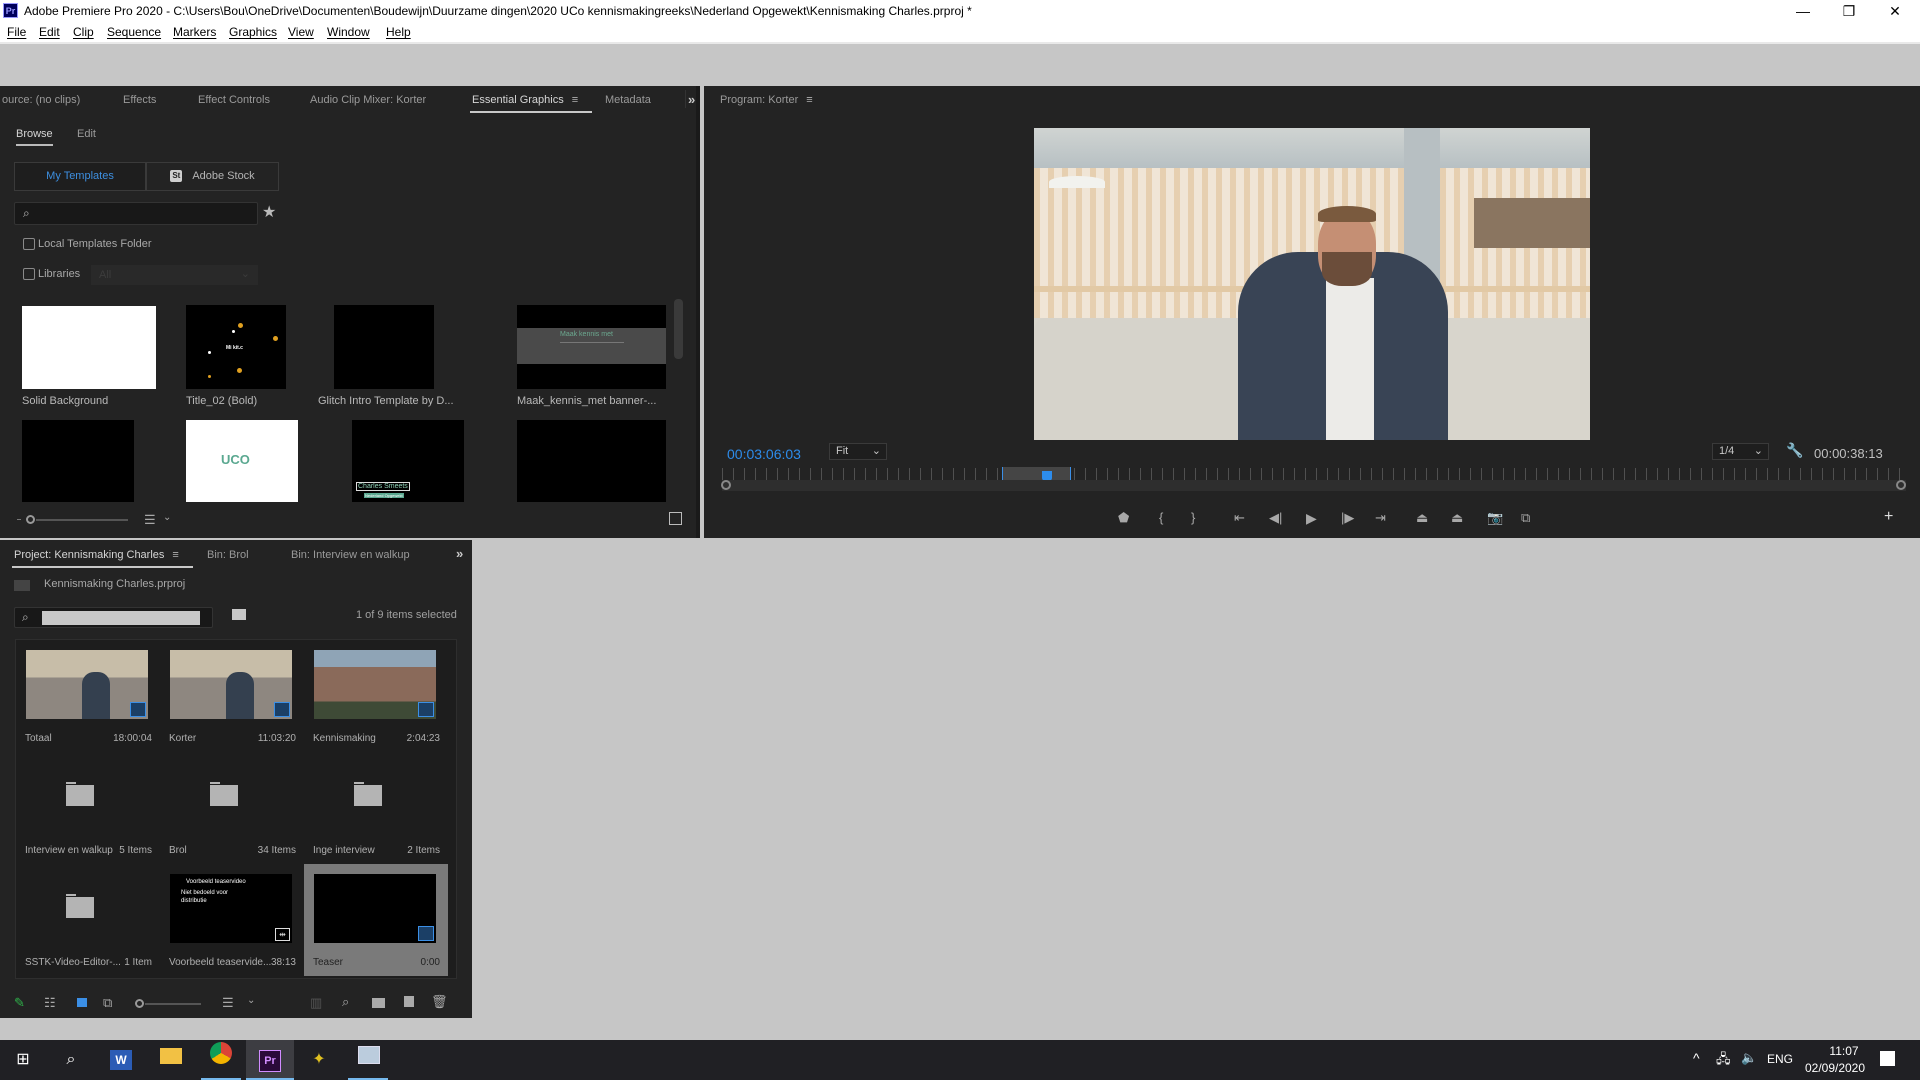 The image size is (1920, 1080). What do you see at coordinates (1723, 1061) in the screenshot?
I see `network-icon: 🖧` at bounding box center [1723, 1061].